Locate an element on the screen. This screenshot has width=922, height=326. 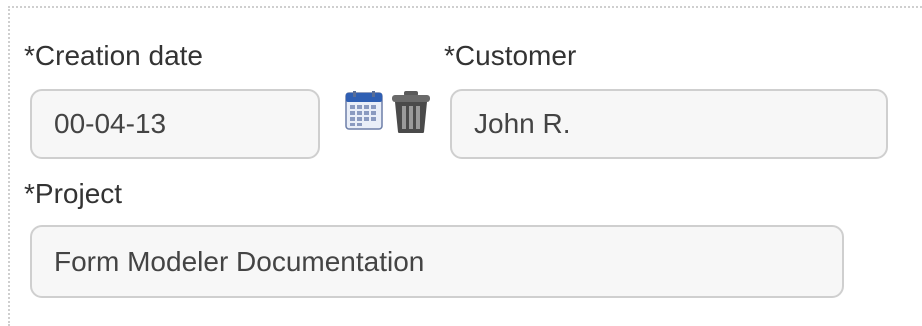
calendar-icon is located at coordinates (365, 111).